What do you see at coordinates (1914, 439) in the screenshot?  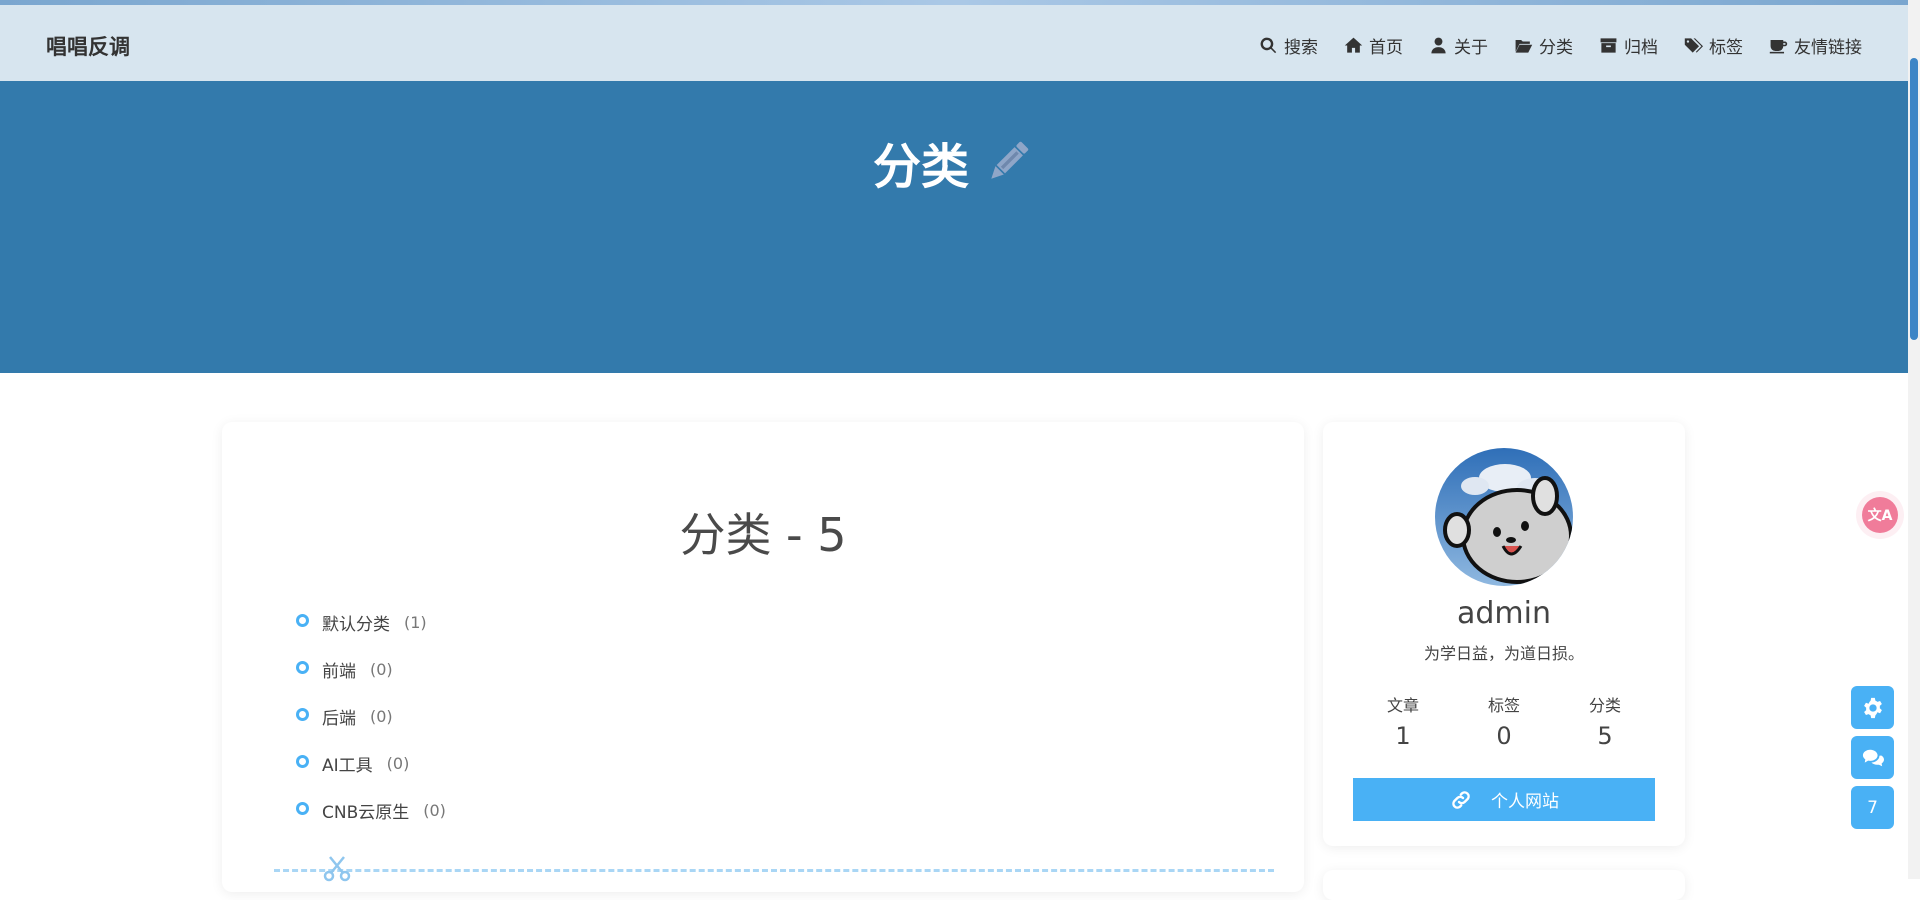 I see `page-scrollbar` at bounding box center [1914, 439].